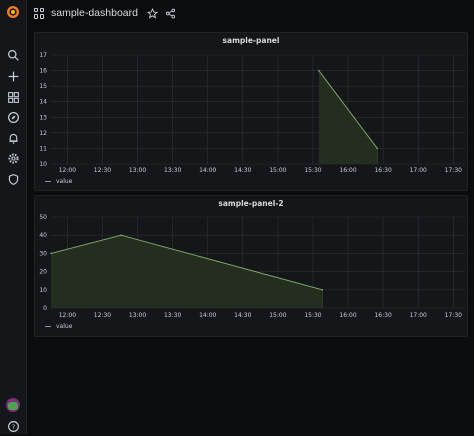  Describe the element at coordinates (43, 272) in the screenshot. I see `y-tick-label: 20` at that location.